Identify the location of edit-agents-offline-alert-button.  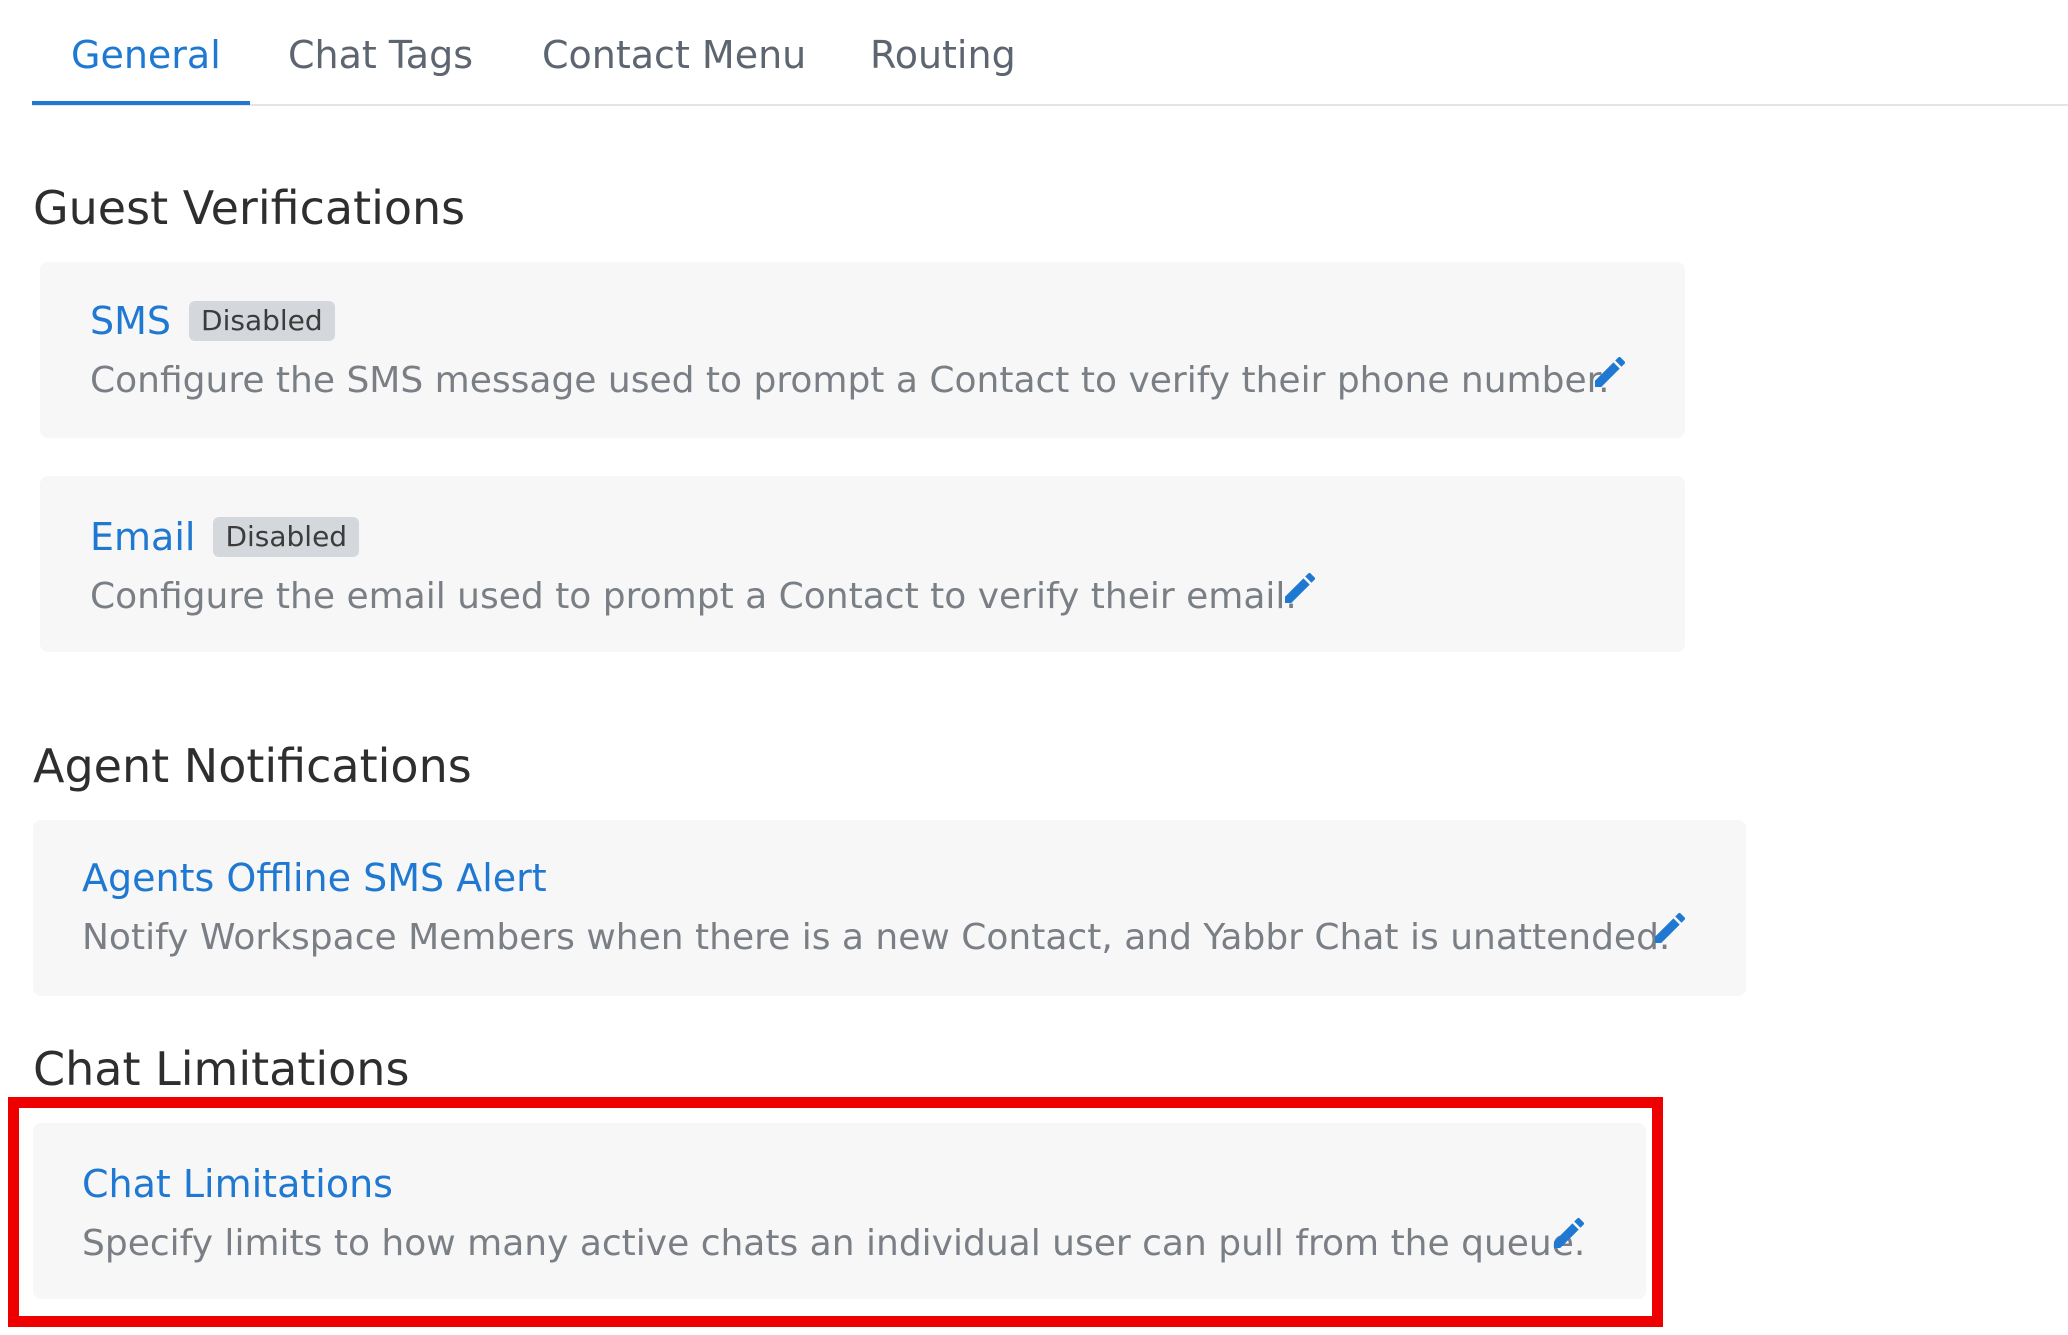
(1670, 928).